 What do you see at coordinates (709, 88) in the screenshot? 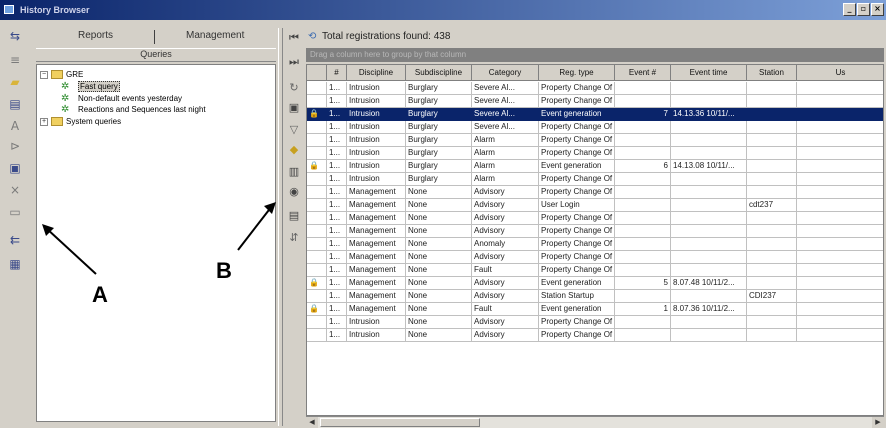
I see `cell-event-time` at bounding box center [709, 88].